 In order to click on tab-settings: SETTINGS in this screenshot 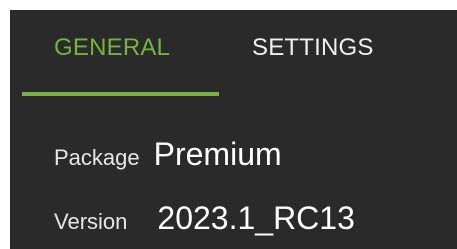, I will do `click(313, 48)`.